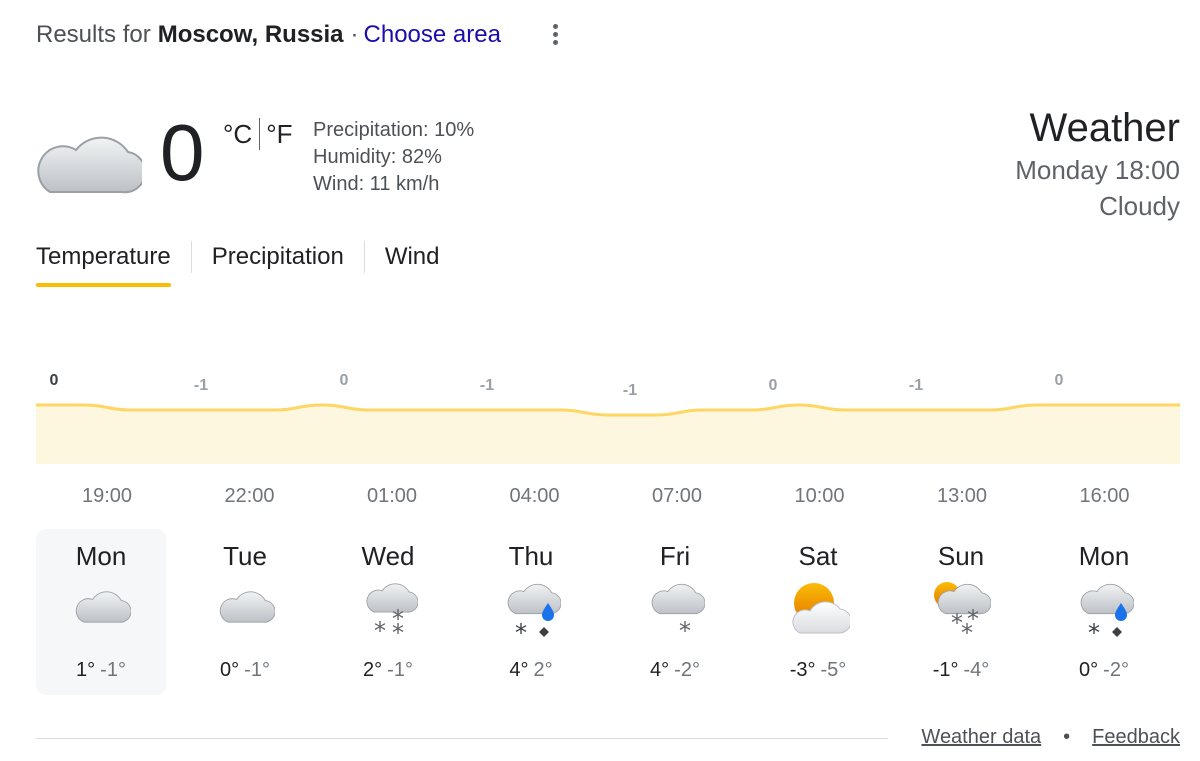 The image size is (1200, 761). I want to click on weather-summary: Weather Monday 18:00 Cloudy, so click(1097, 164).